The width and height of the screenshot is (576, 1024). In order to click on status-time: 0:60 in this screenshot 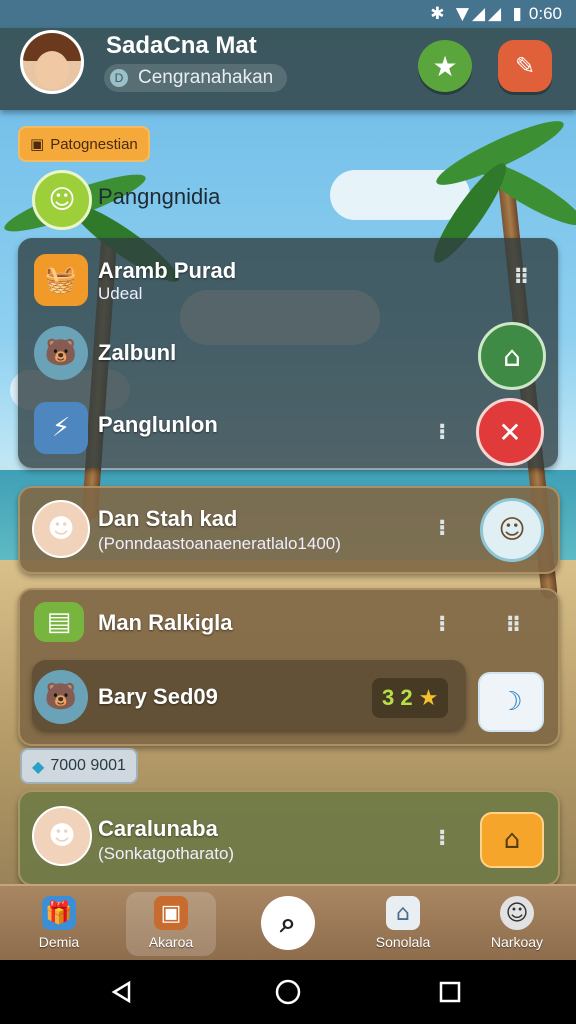, I will do `click(545, 13)`.